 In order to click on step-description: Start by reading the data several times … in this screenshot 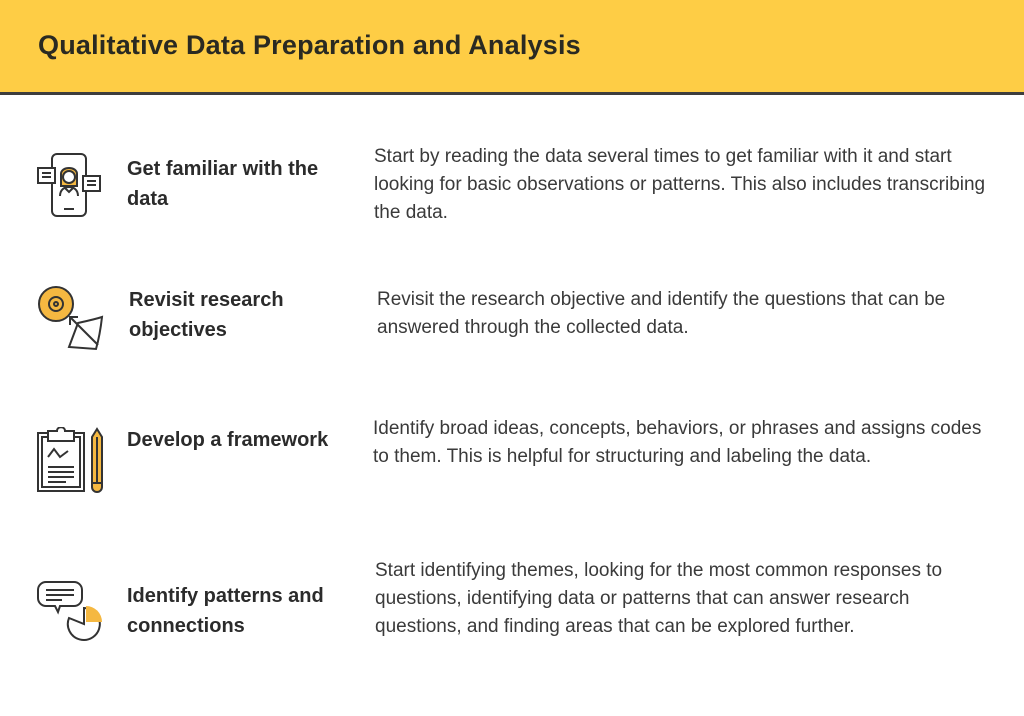, I will do `click(680, 184)`.